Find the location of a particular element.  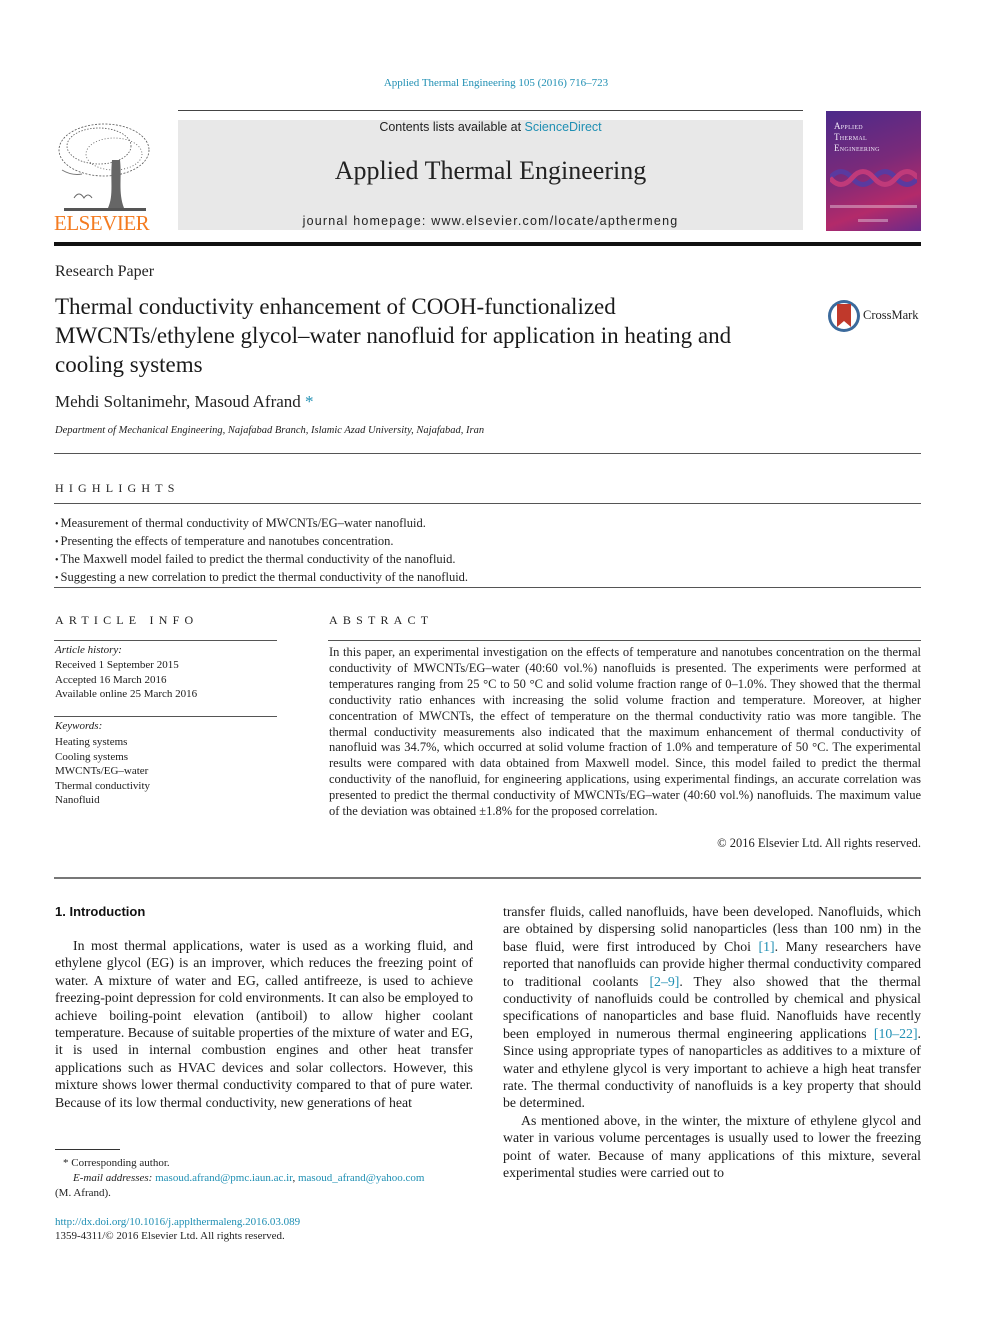

crossmark-button: CrossMark is located at coordinates (882, 316).